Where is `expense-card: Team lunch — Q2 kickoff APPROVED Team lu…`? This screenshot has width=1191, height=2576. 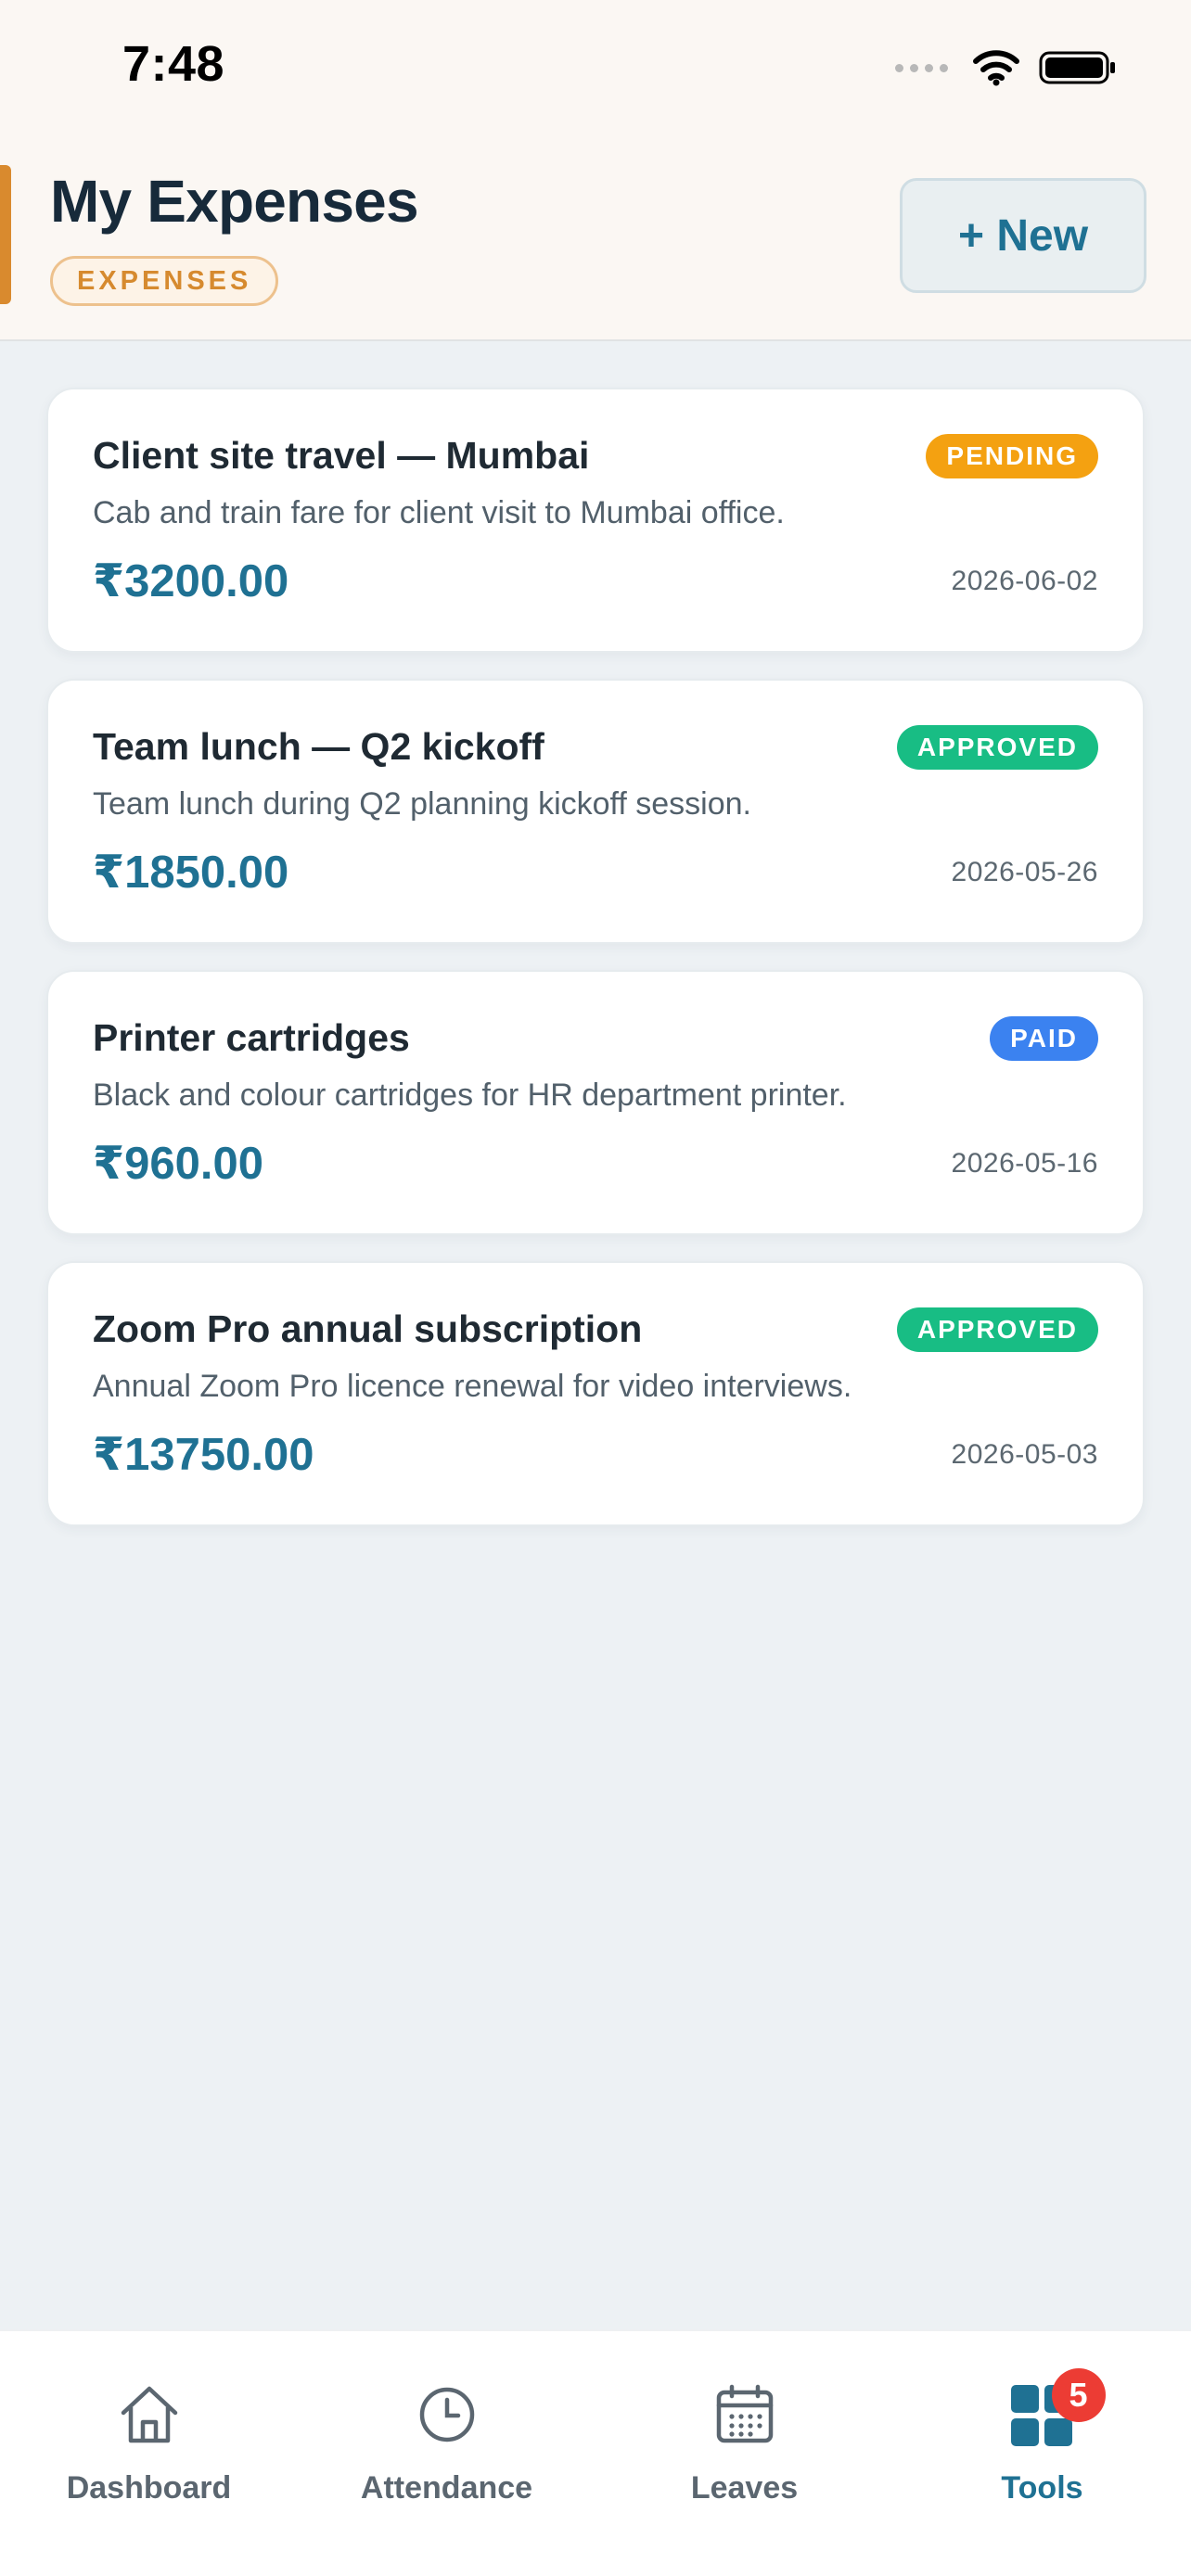 expense-card: Team lunch — Q2 kickoff APPROVED Team lu… is located at coordinates (595, 811).